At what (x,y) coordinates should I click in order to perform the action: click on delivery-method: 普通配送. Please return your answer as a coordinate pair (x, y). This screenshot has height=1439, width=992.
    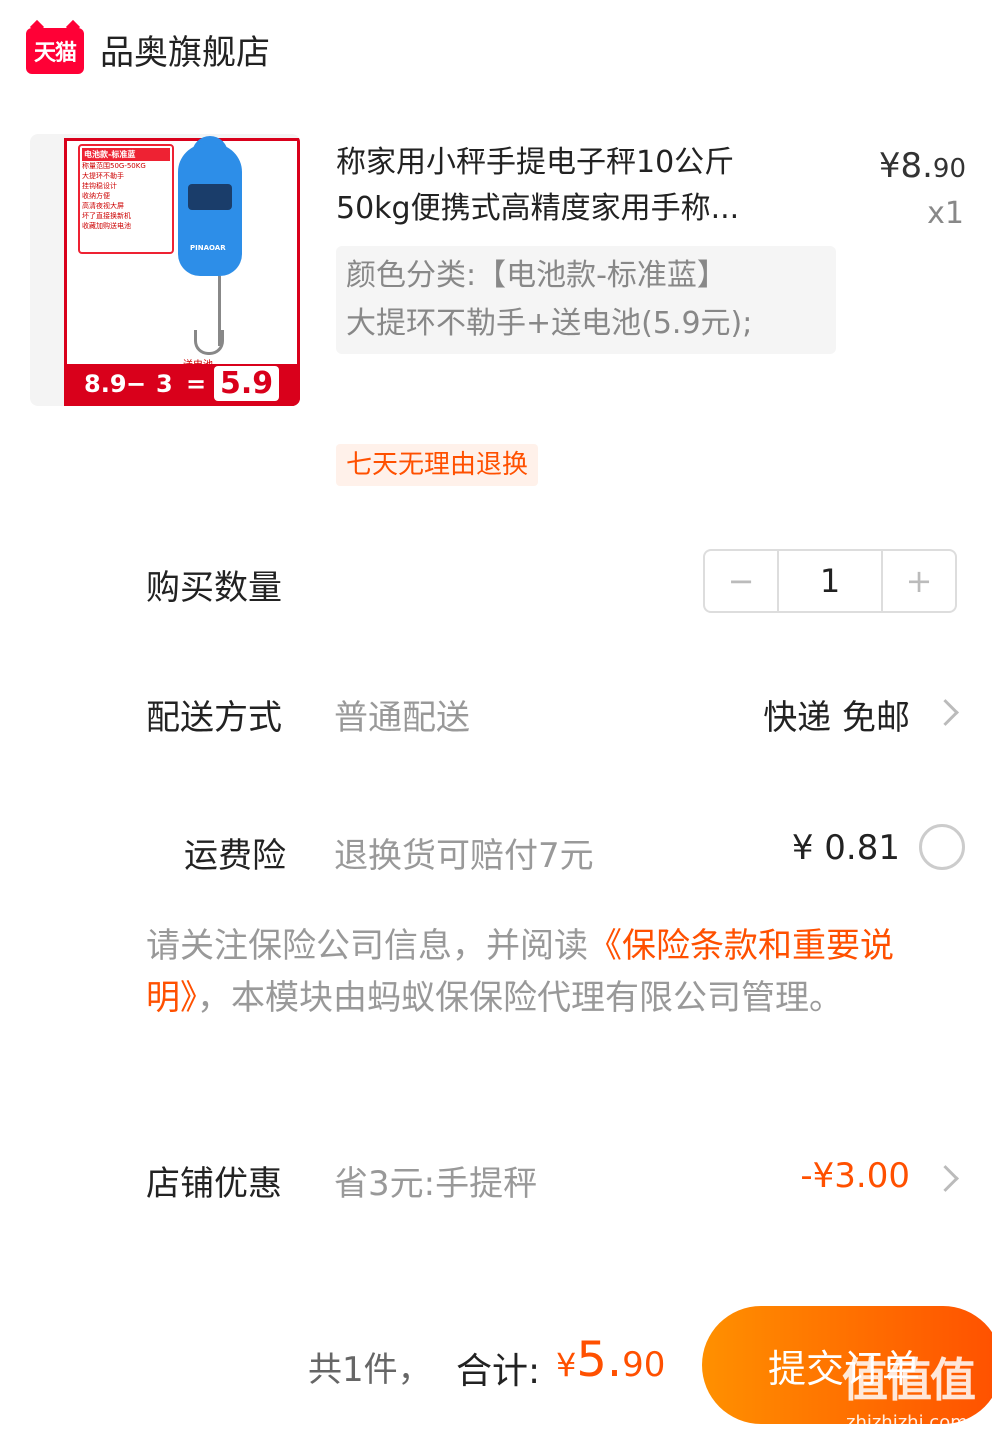
    Looking at the image, I should click on (402, 718).